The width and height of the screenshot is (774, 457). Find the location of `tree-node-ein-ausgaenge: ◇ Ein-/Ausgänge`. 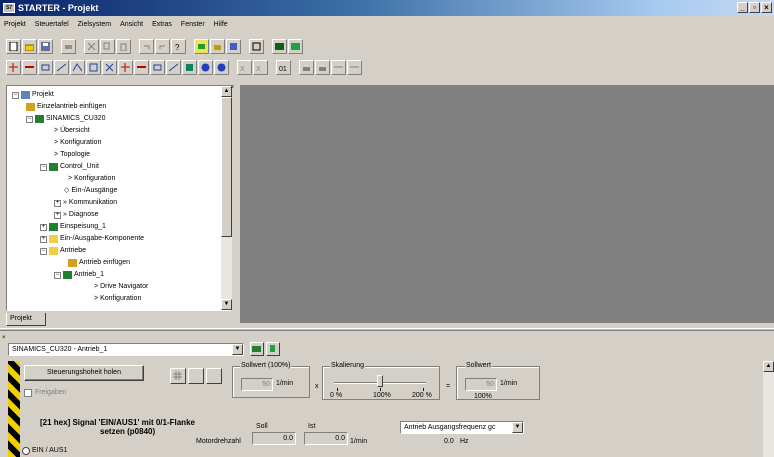

tree-node-ein-ausgaenge: ◇ Ein-/Ausgänge is located at coordinates (90, 191).